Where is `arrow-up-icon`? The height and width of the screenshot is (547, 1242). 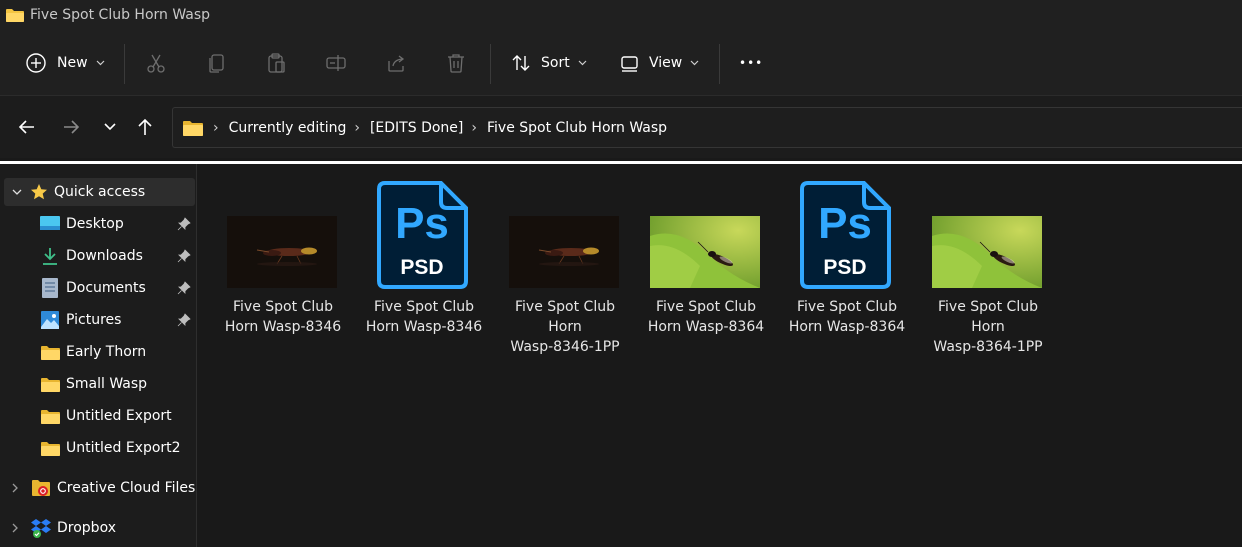
arrow-up-icon is located at coordinates (145, 126).